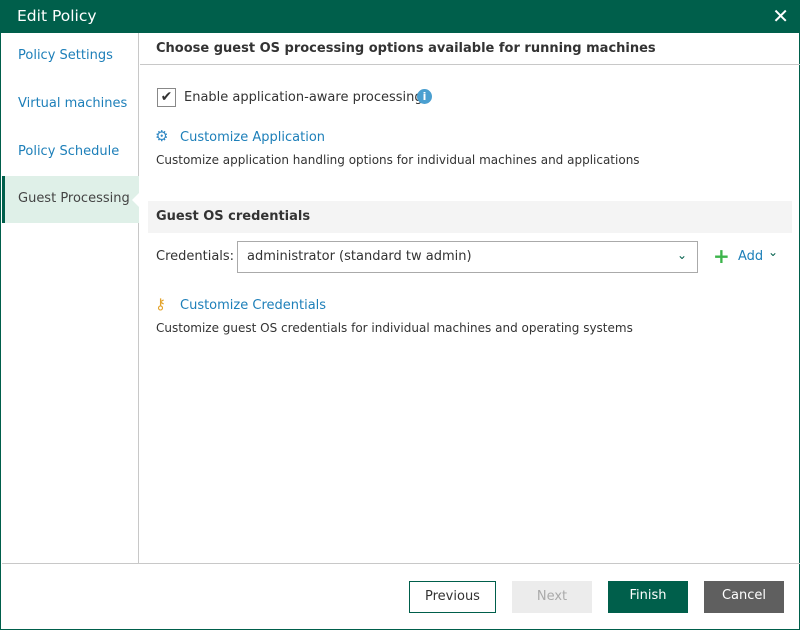 The height and width of the screenshot is (630, 800). Describe the element at coordinates (359, 256) in the screenshot. I see `credentials-value: administrator (standard tw admin)` at that location.